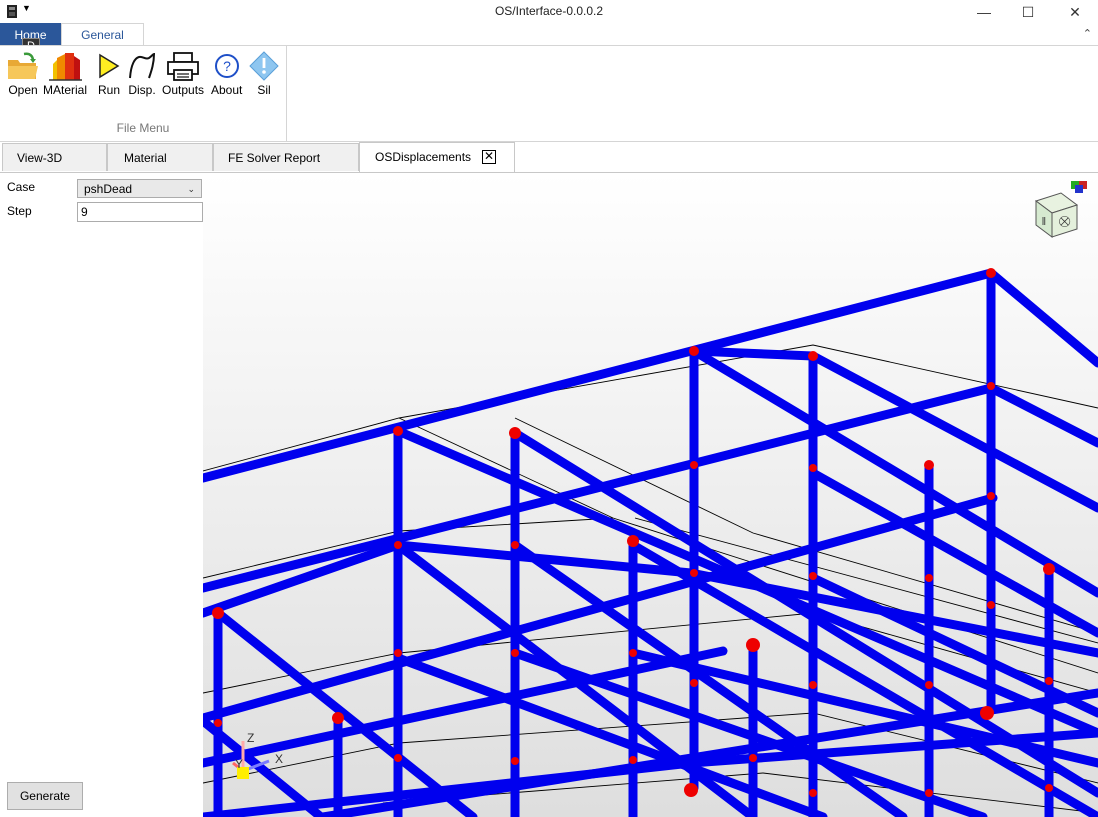  Describe the element at coordinates (183, 66) in the screenshot. I see `printer-icon` at that location.